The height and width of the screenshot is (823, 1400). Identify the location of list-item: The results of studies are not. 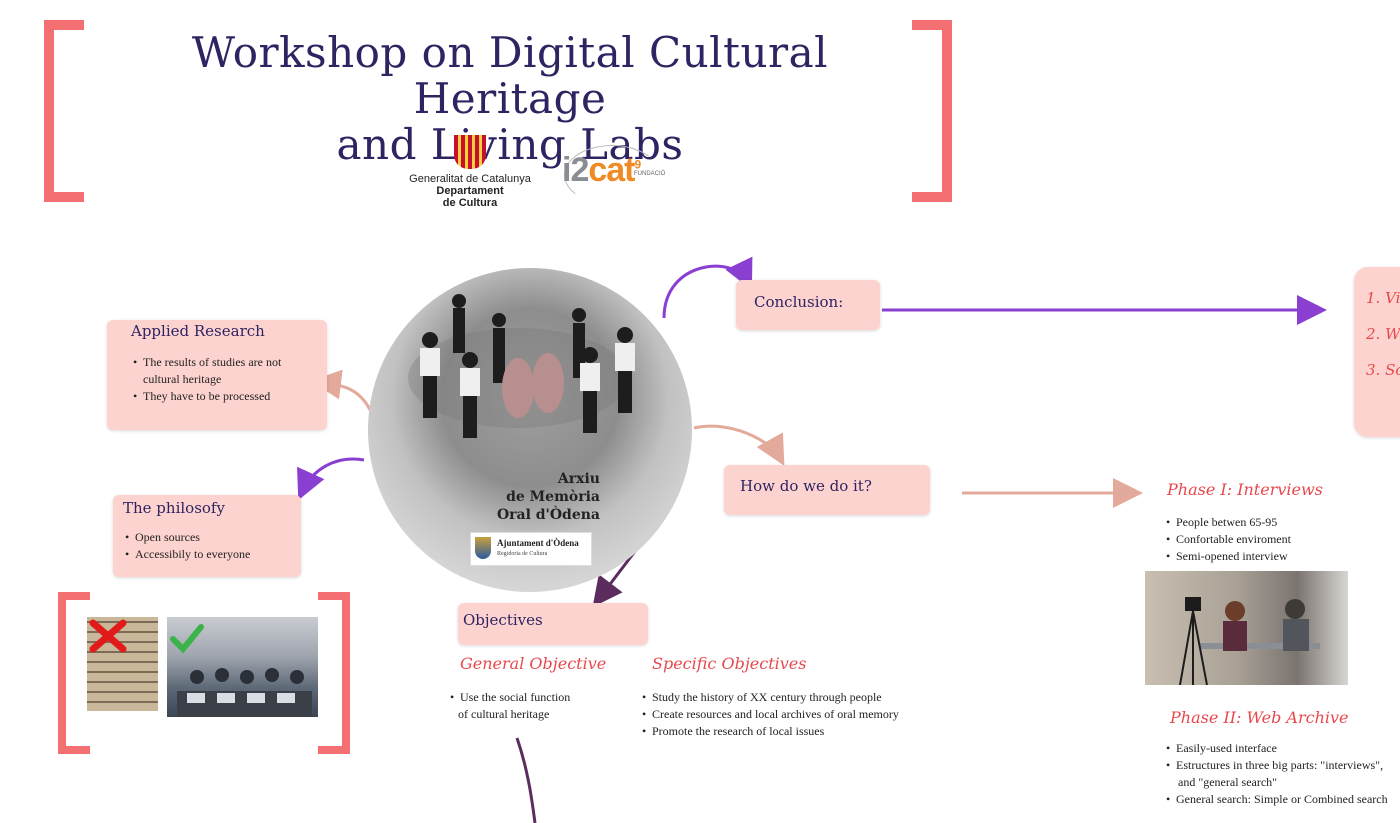
(228, 362).